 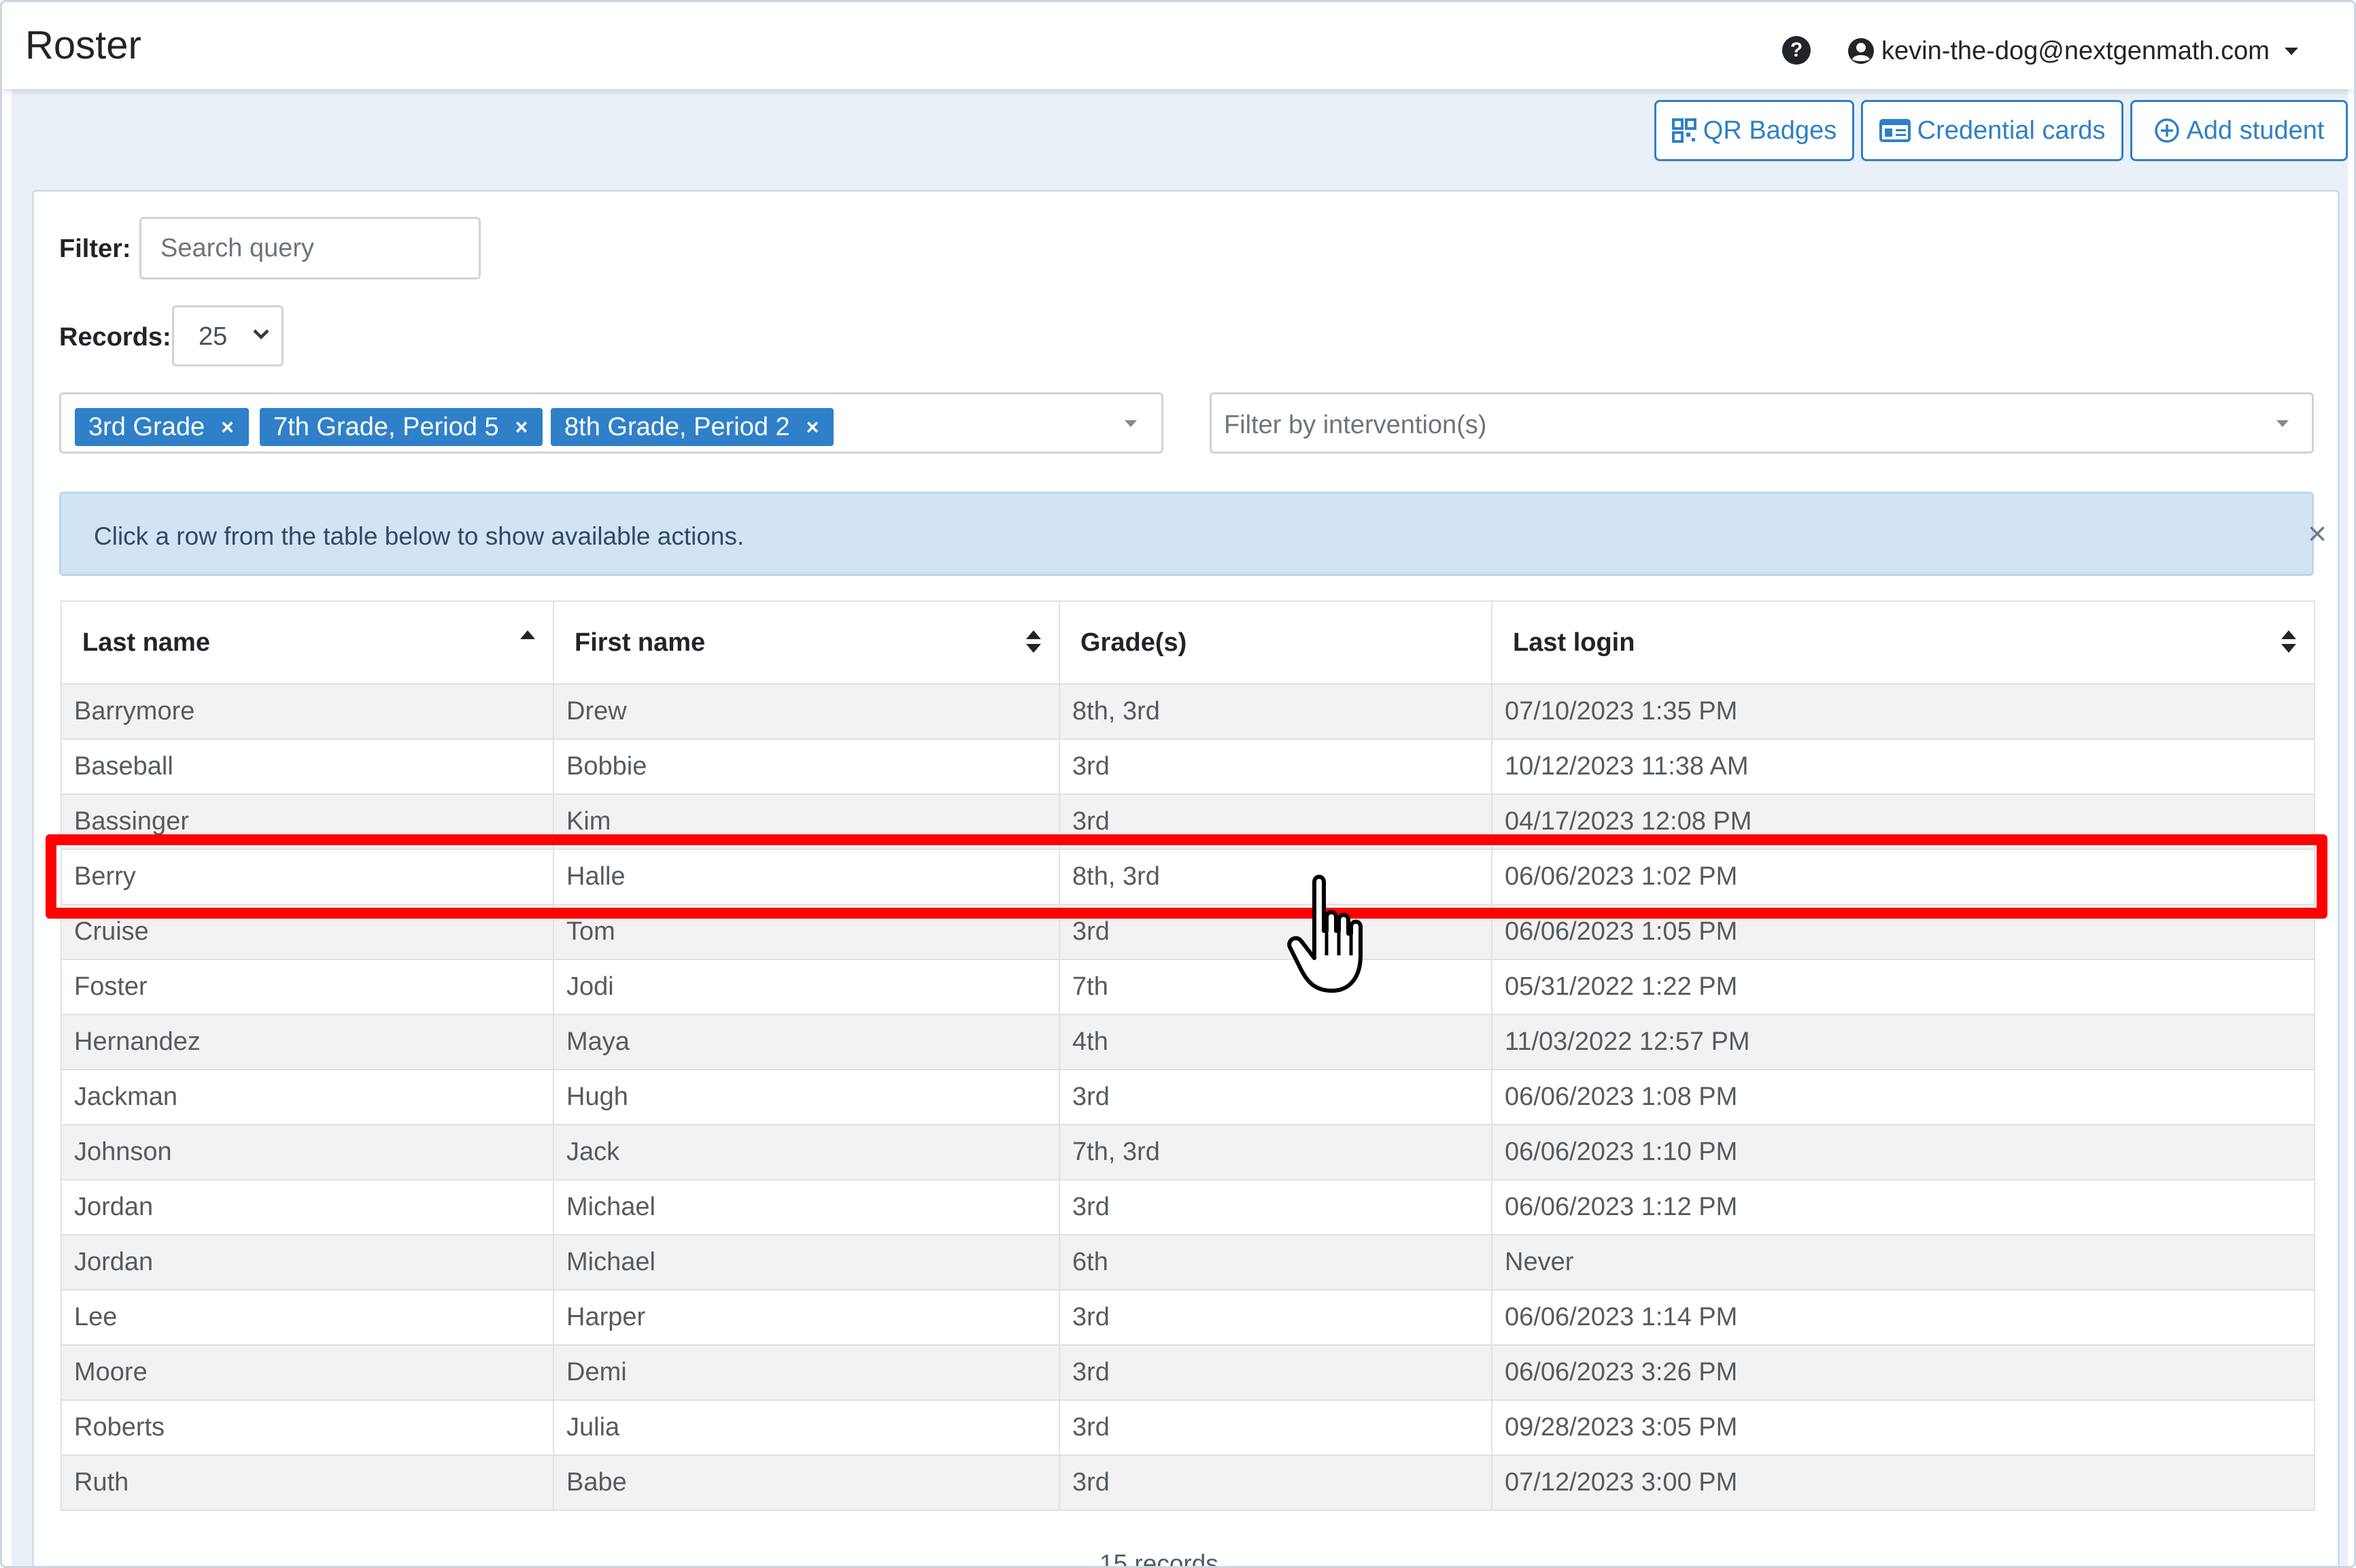 I want to click on cell-last-name: Berry, so click(x=307, y=877).